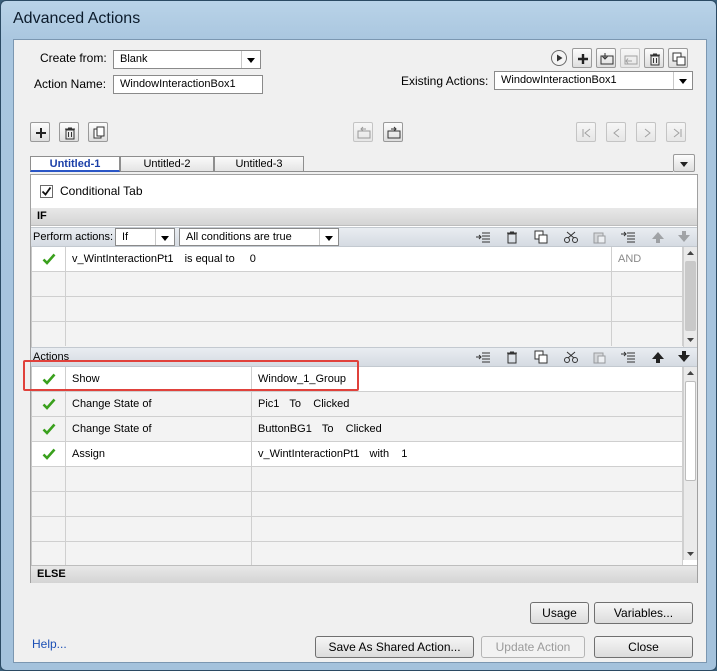 The width and height of the screenshot is (717, 671). I want to click on action-name-input: WindowInteractionBox1, so click(188, 84).